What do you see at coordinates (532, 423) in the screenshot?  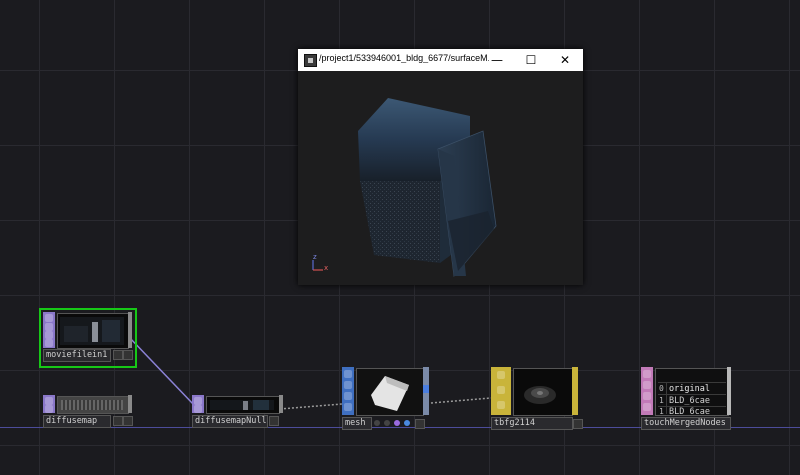 I see `node-label: tbfg2114` at bounding box center [532, 423].